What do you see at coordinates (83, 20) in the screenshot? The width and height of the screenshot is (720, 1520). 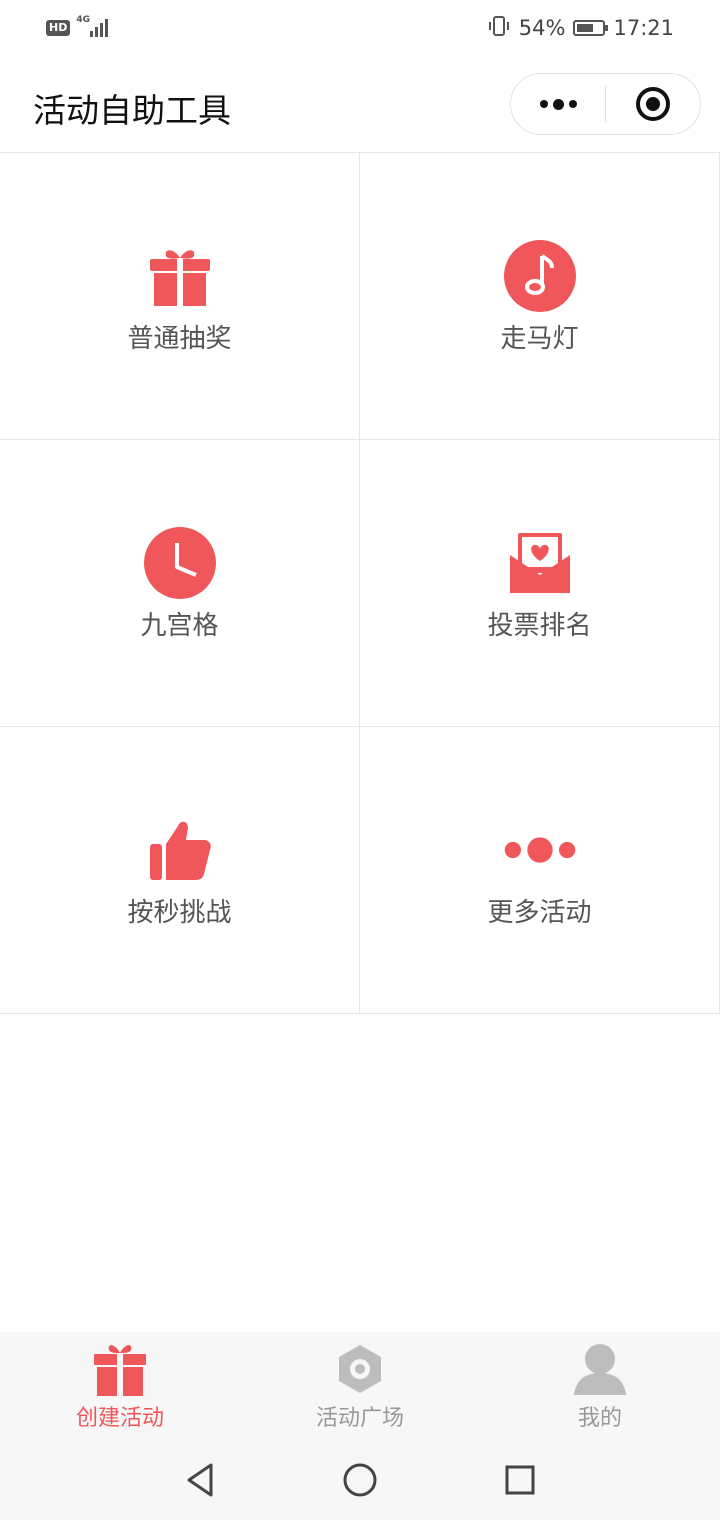 I see `network-label: 4G` at bounding box center [83, 20].